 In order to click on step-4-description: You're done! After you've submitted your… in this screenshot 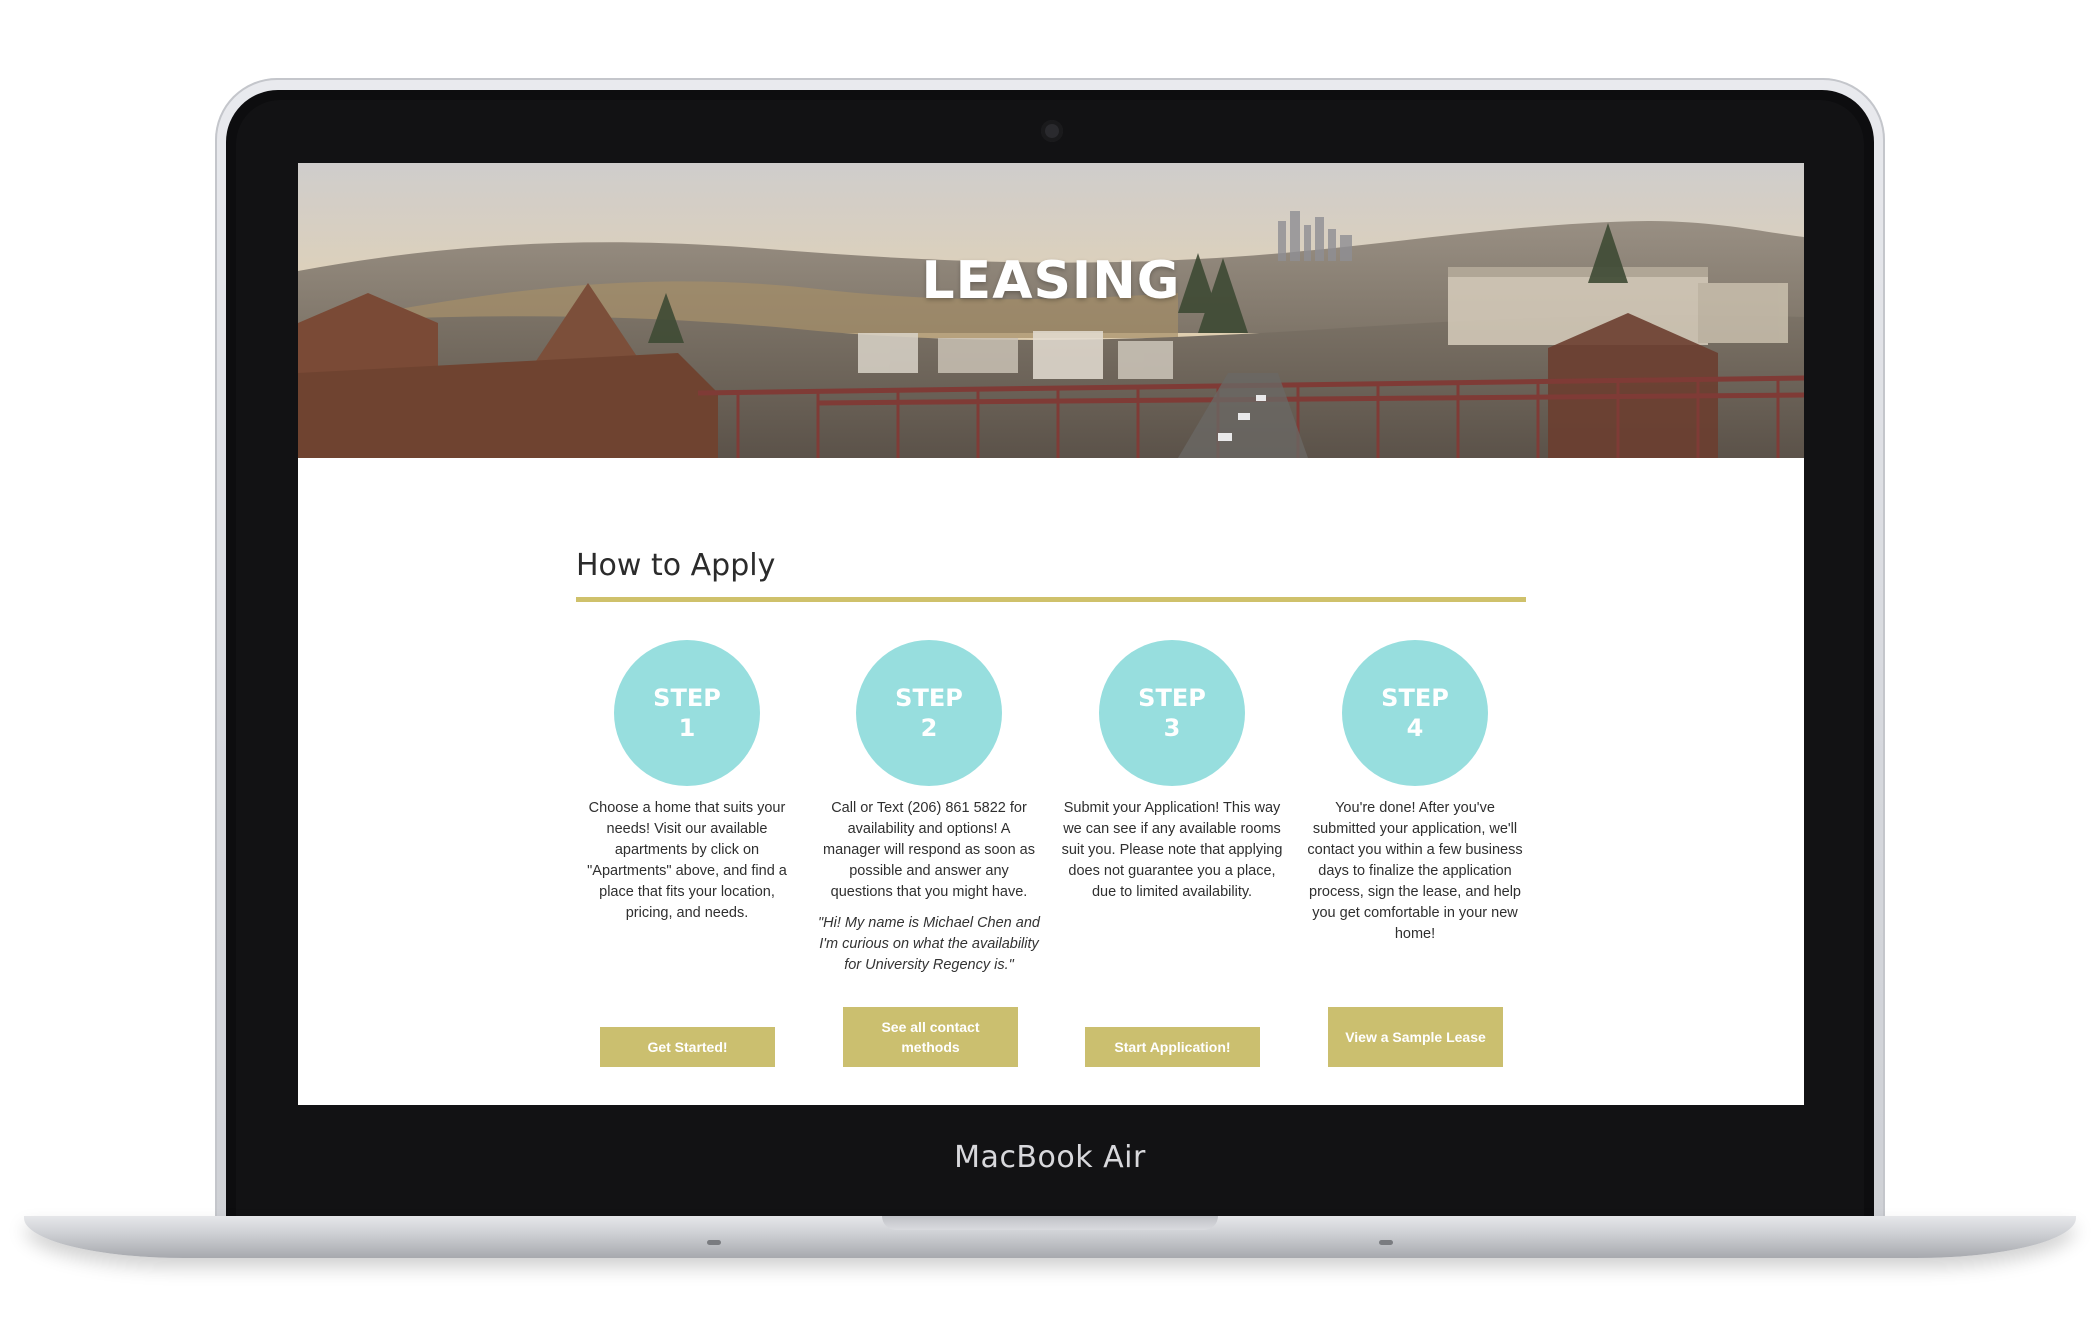, I will do `click(1415, 871)`.